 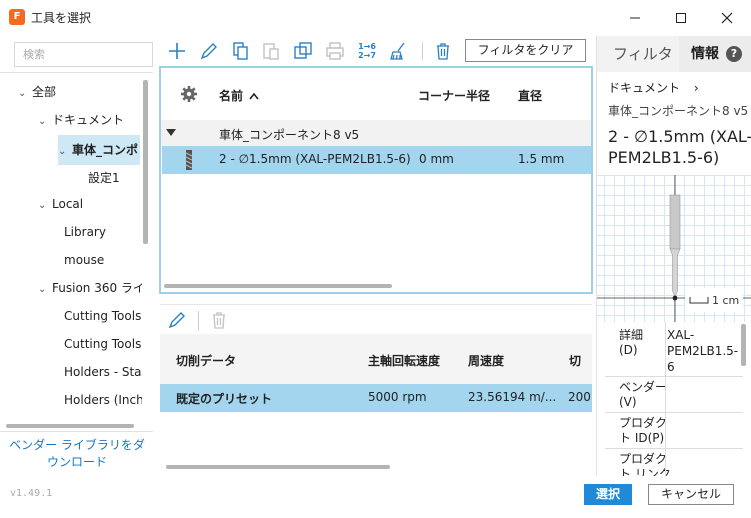 I want to click on tree-item-component: ⌄ 車体_コンポ, so click(x=99, y=150).